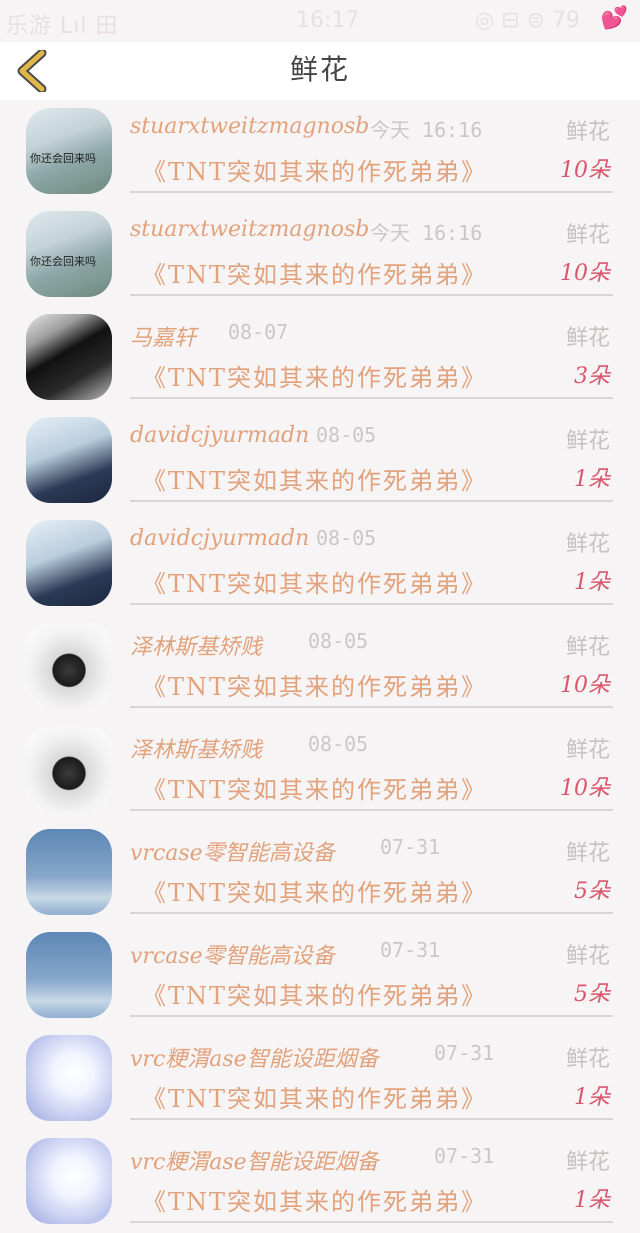 The height and width of the screenshot is (1233, 640). What do you see at coordinates (592, 376) in the screenshot?
I see `flower-count: 3朵` at bounding box center [592, 376].